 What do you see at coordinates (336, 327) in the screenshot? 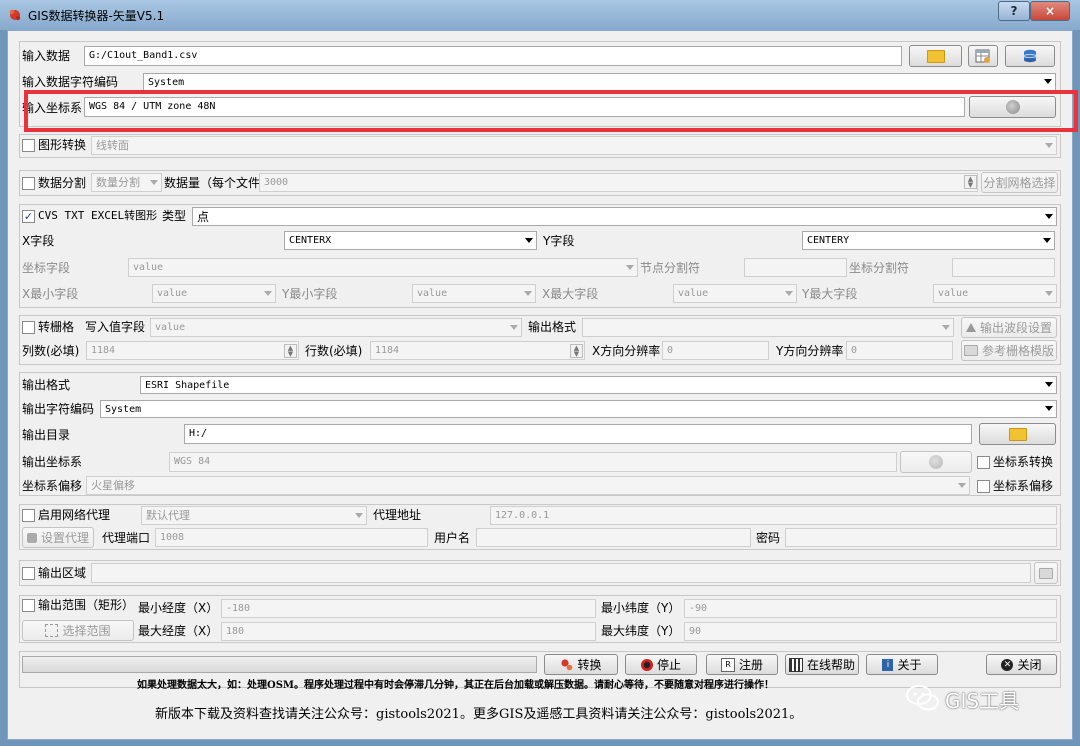
I see `raster-field-select: value` at bounding box center [336, 327].